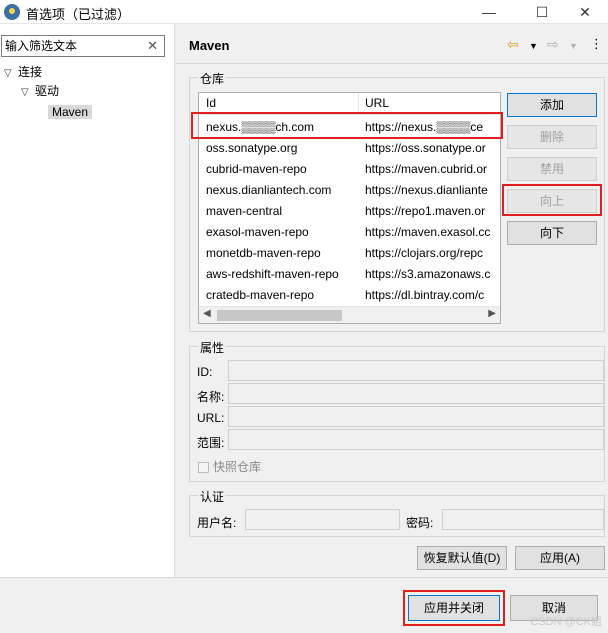 This screenshot has height=633, width=608. What do you see at coordinates (552, 233) in the screenshot?
I see `move-down-button: 向下` at bounding box center [552, 233].